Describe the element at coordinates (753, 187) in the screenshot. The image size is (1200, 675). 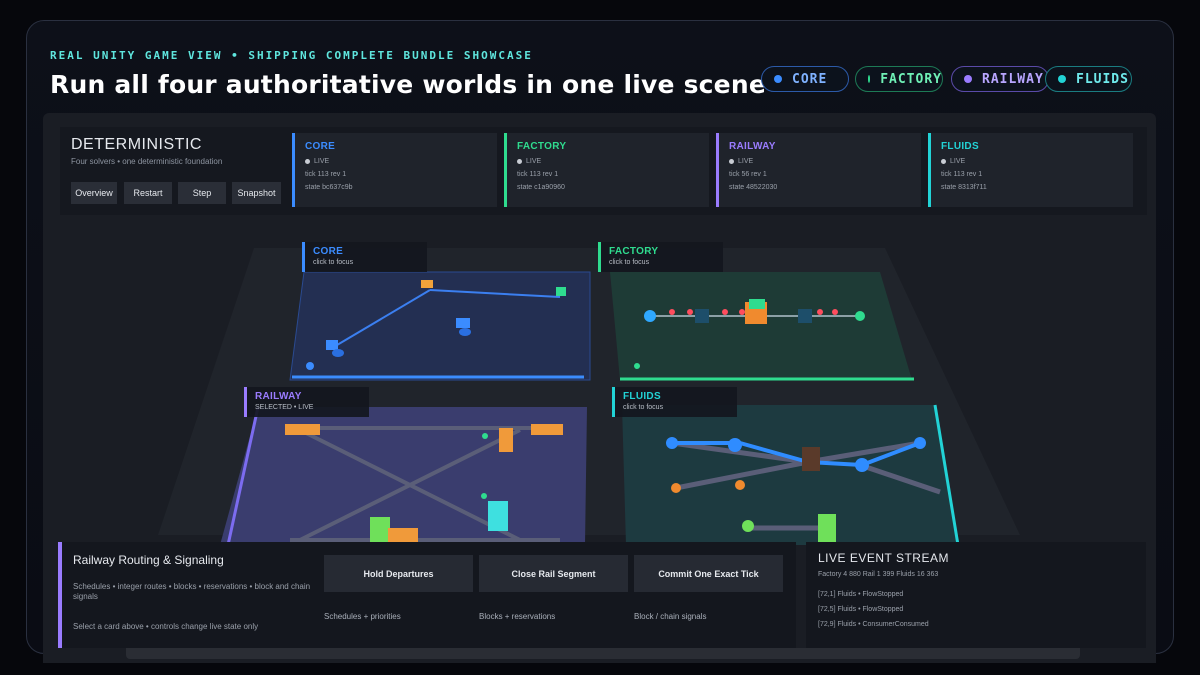
I see `world-card-state: state 48522030` at that location.